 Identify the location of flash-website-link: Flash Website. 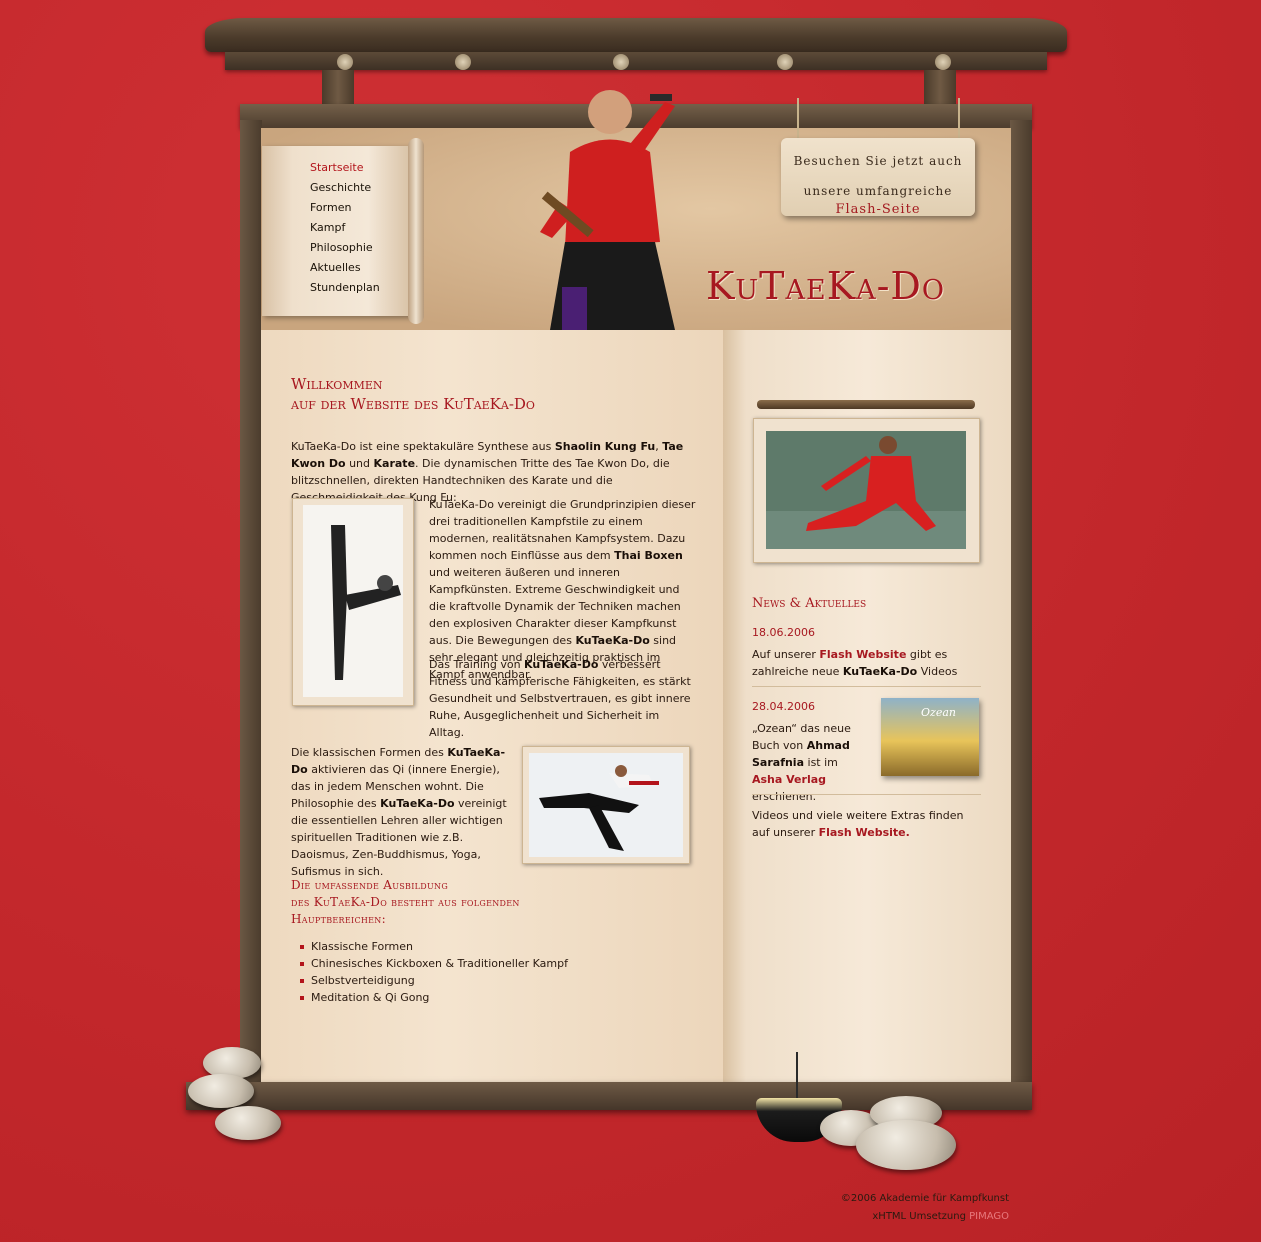
(862, 654).